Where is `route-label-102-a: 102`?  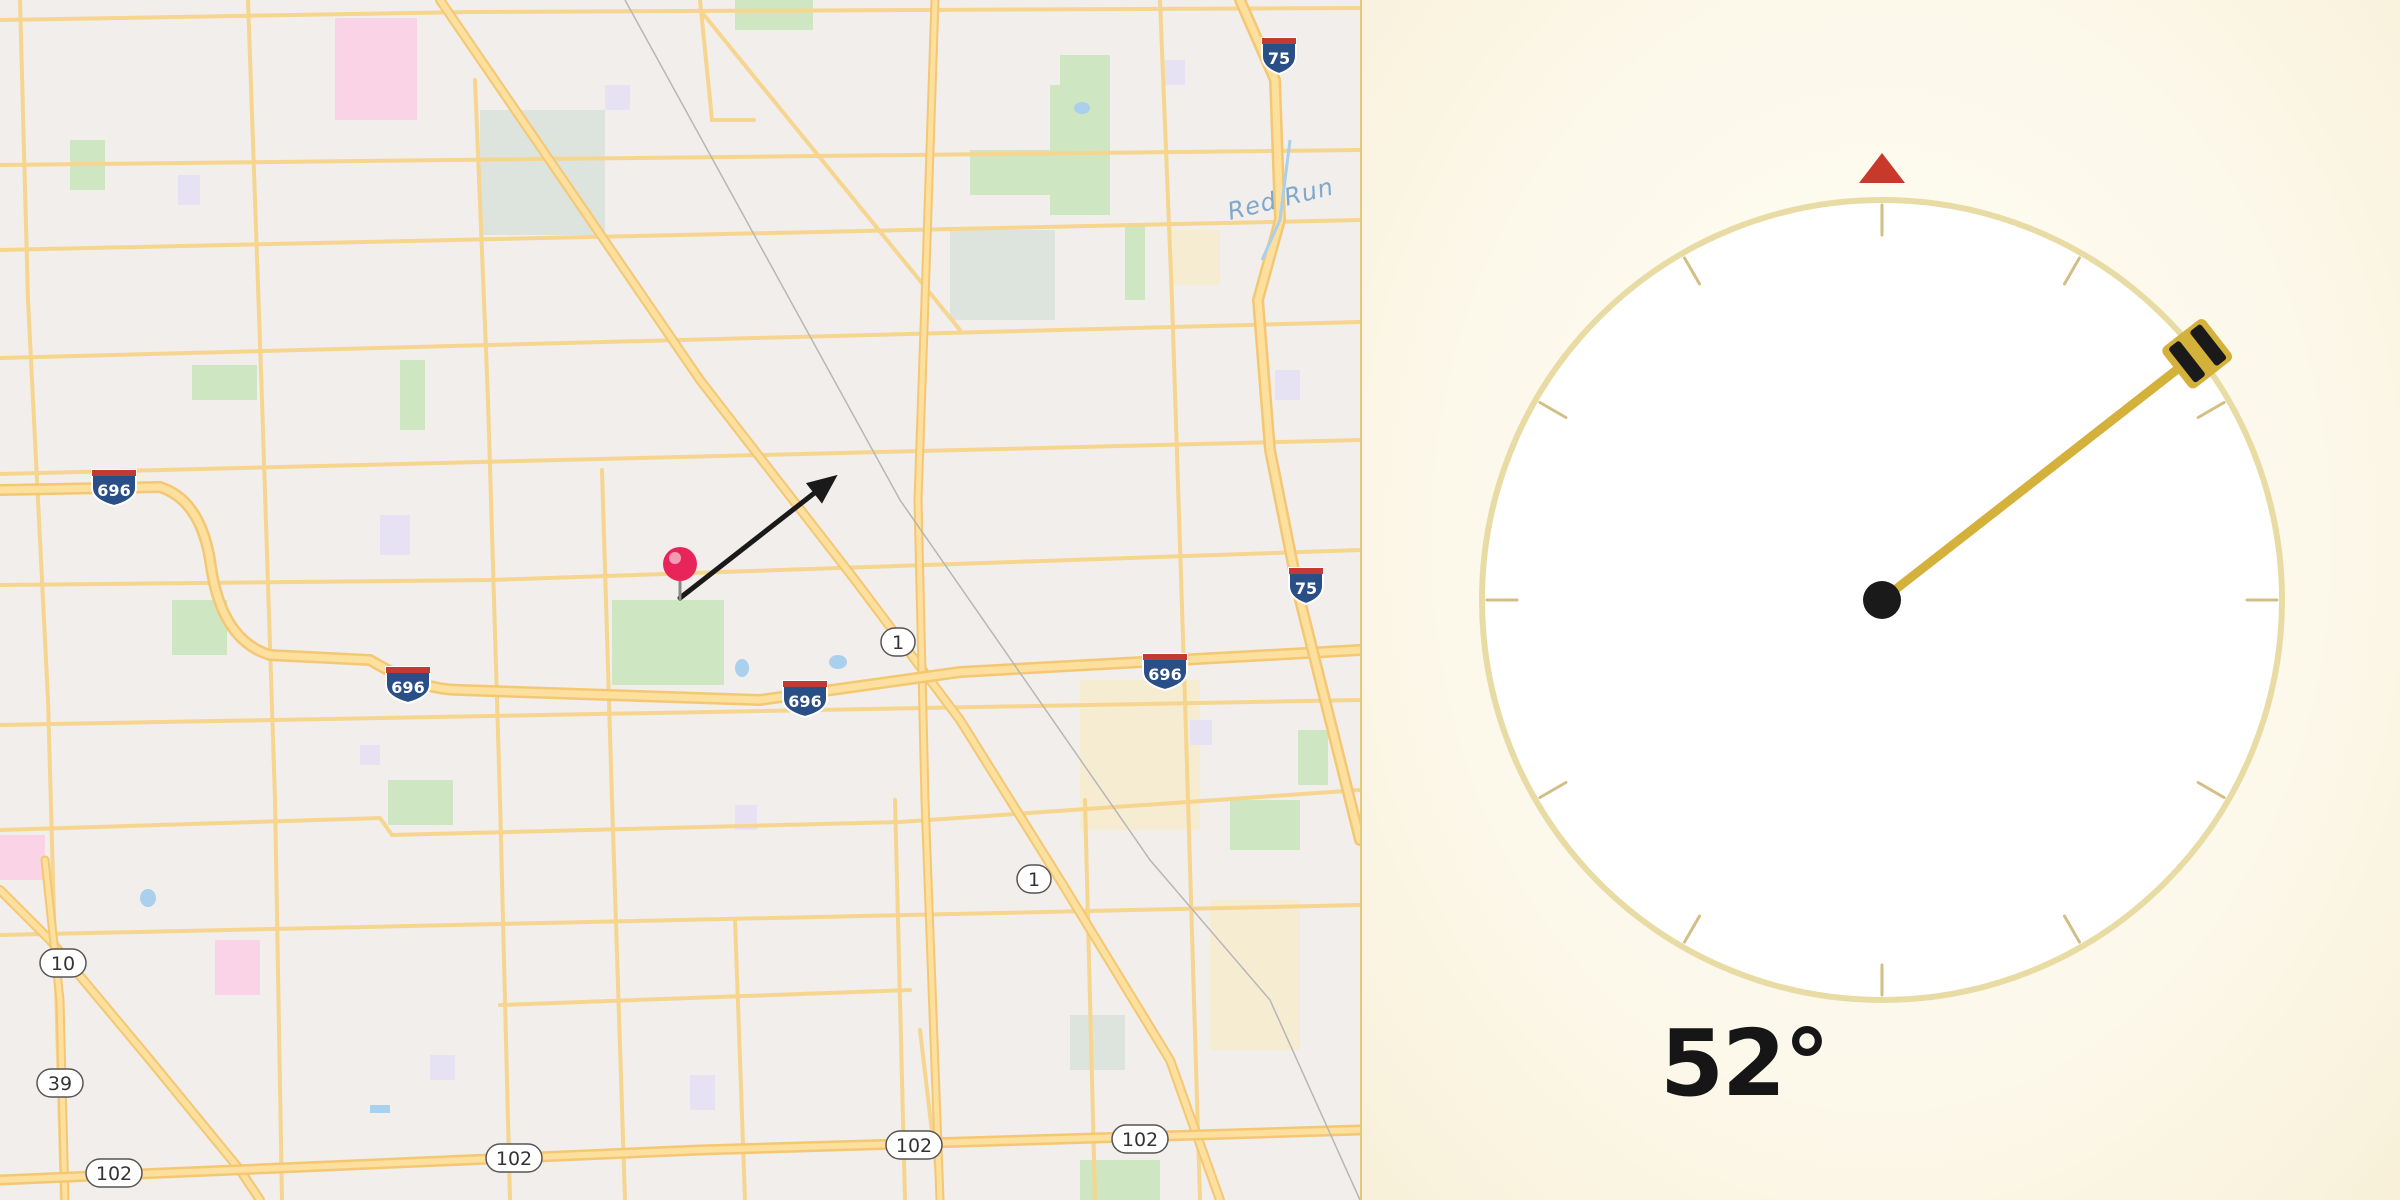
route-label-102-a: 102 is located at coordinates (114, 1173).